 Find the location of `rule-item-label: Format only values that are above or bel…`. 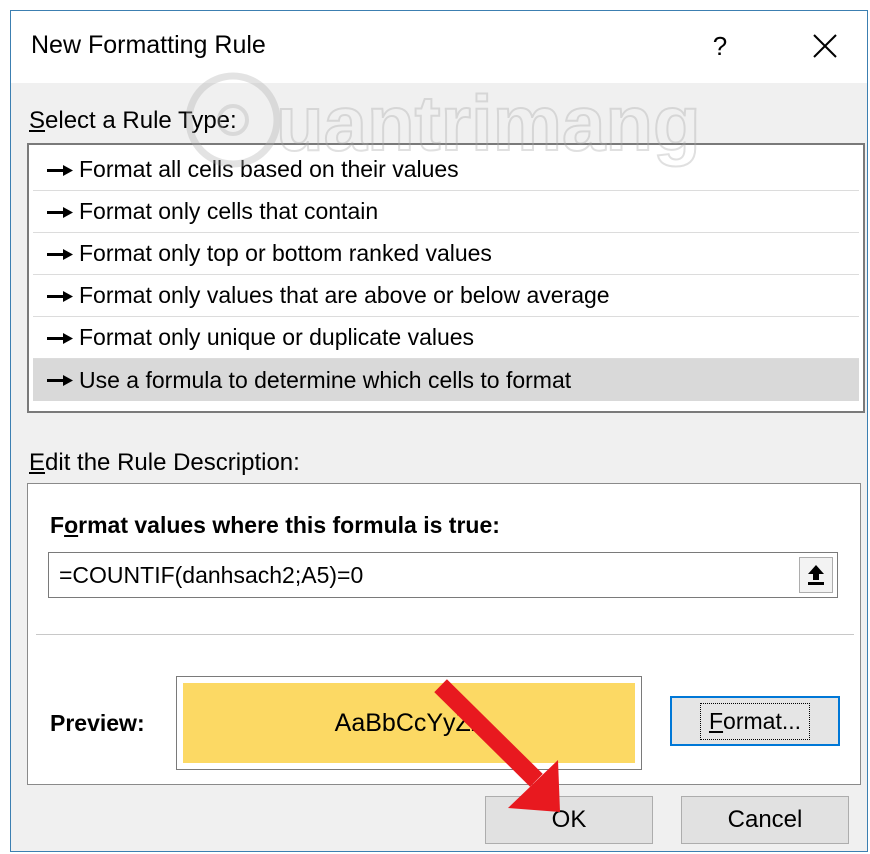

rule-item-label: Format only values that are above or bel… is located at coordinates (344, 295).